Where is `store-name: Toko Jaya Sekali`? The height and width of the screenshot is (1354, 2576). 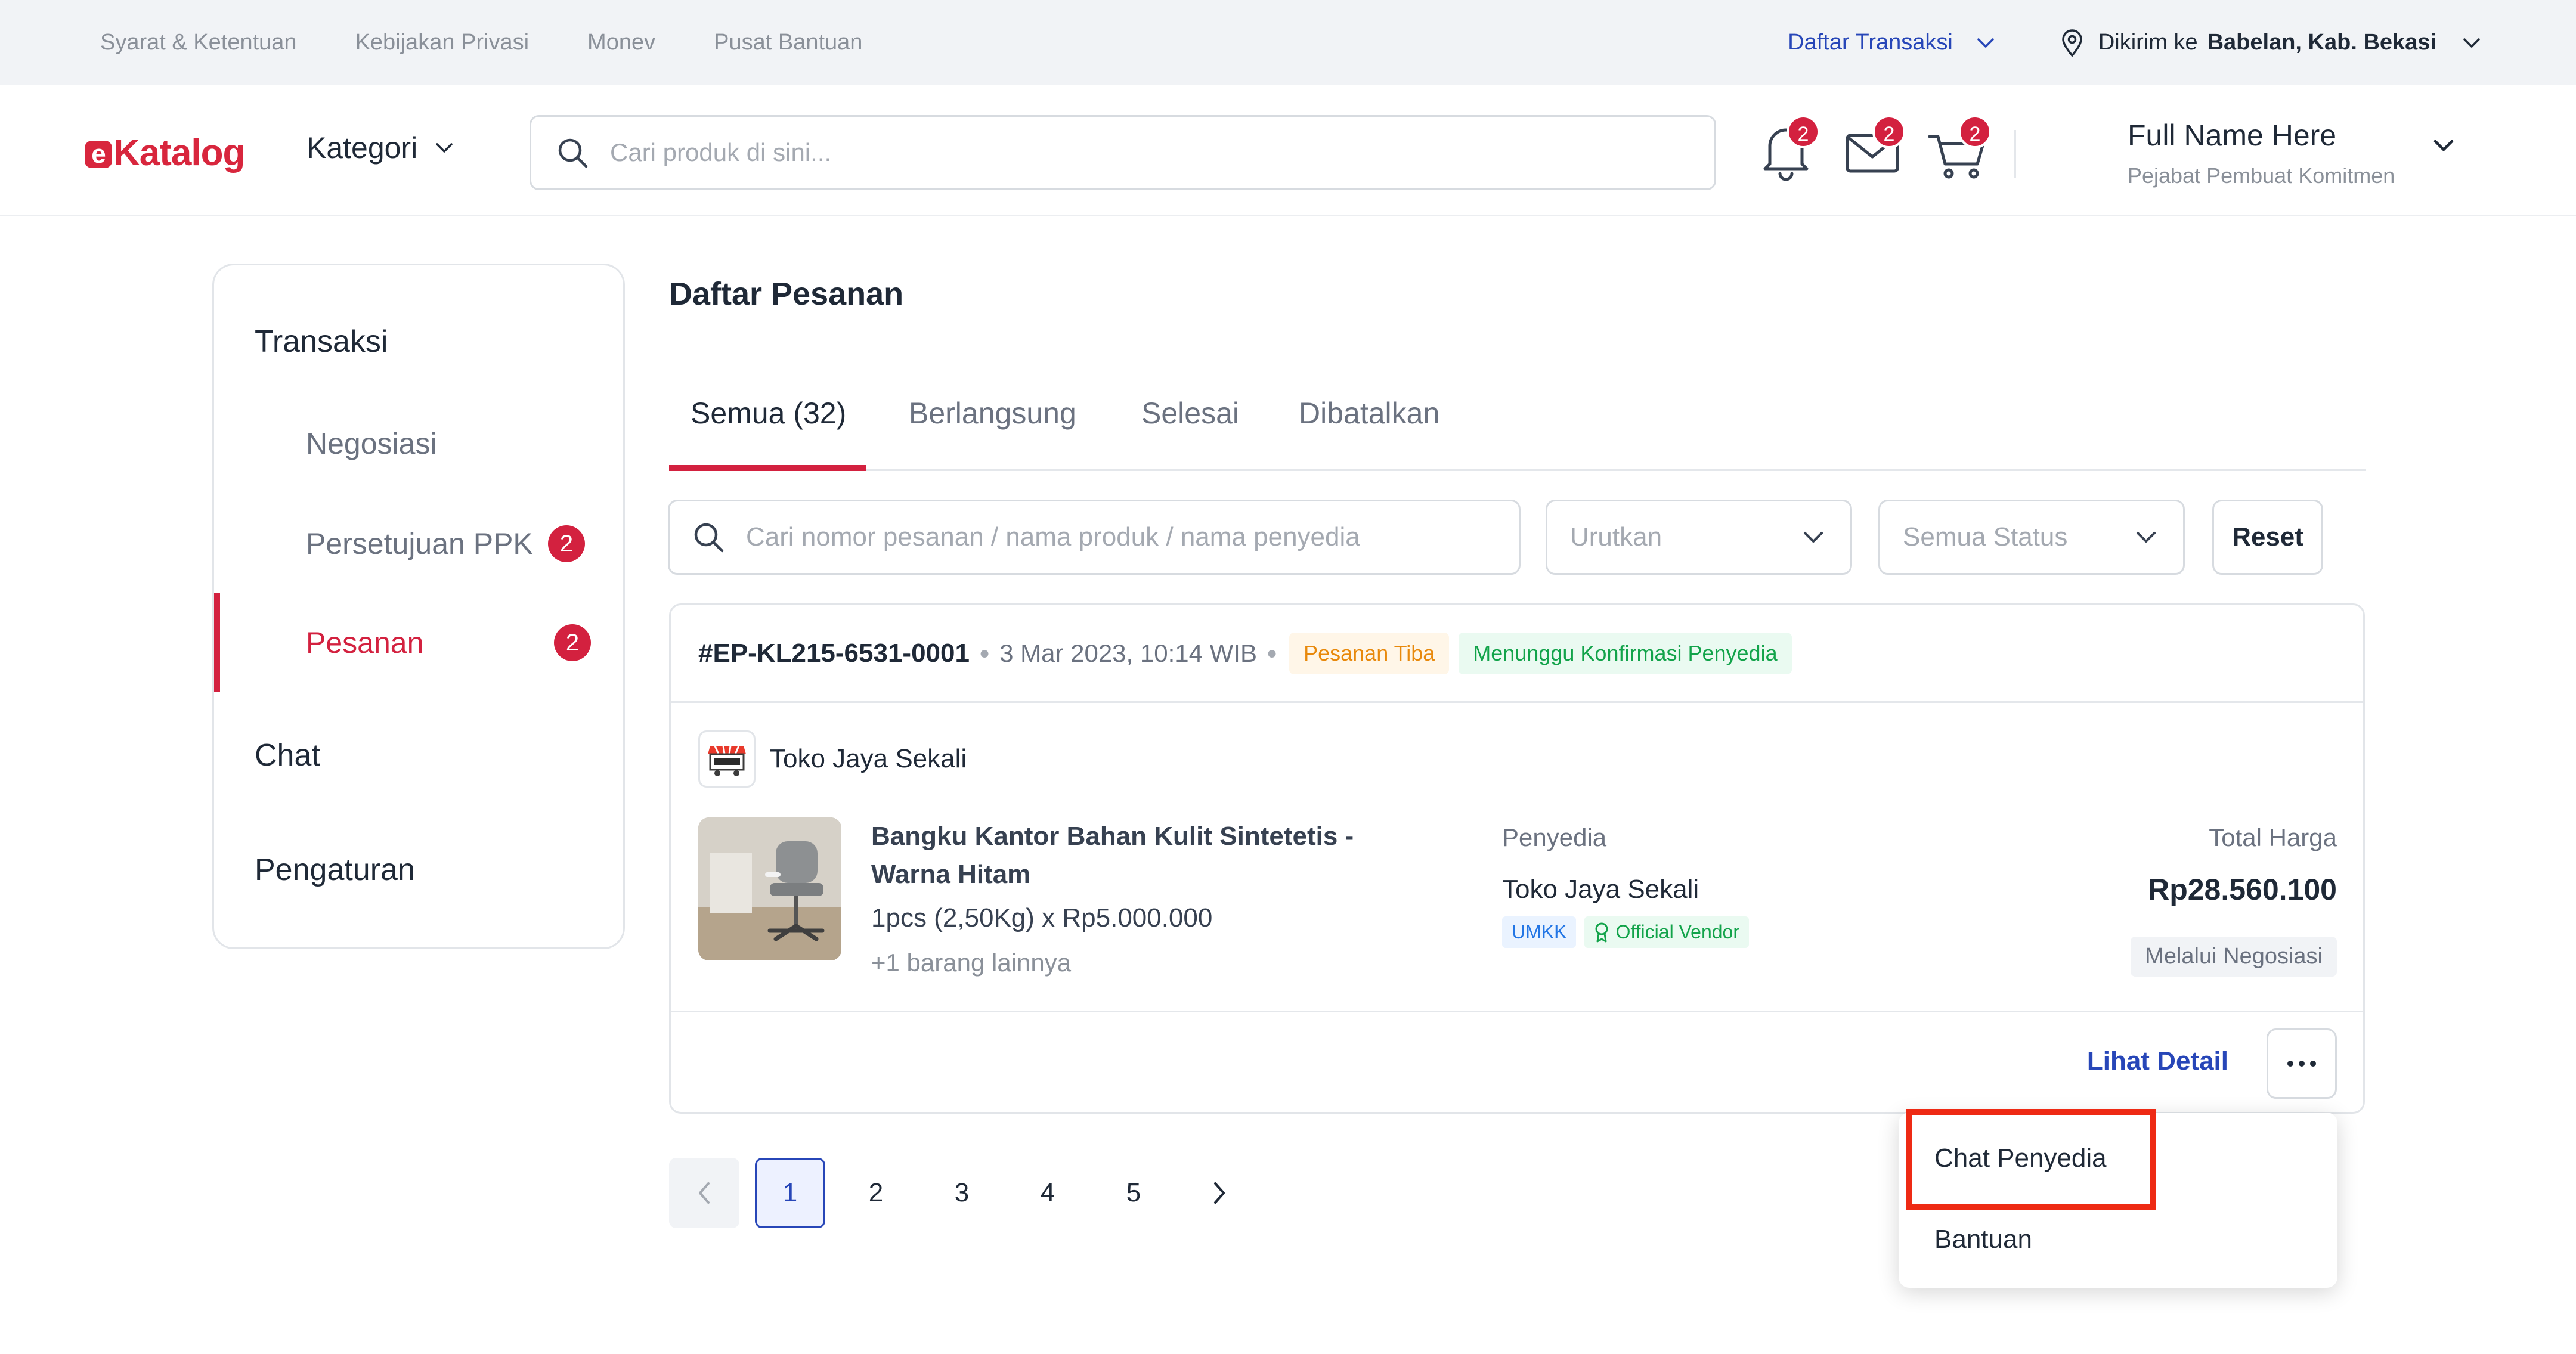
store-name: Toko Jaya Sekali is located at coordinates (868, 759).